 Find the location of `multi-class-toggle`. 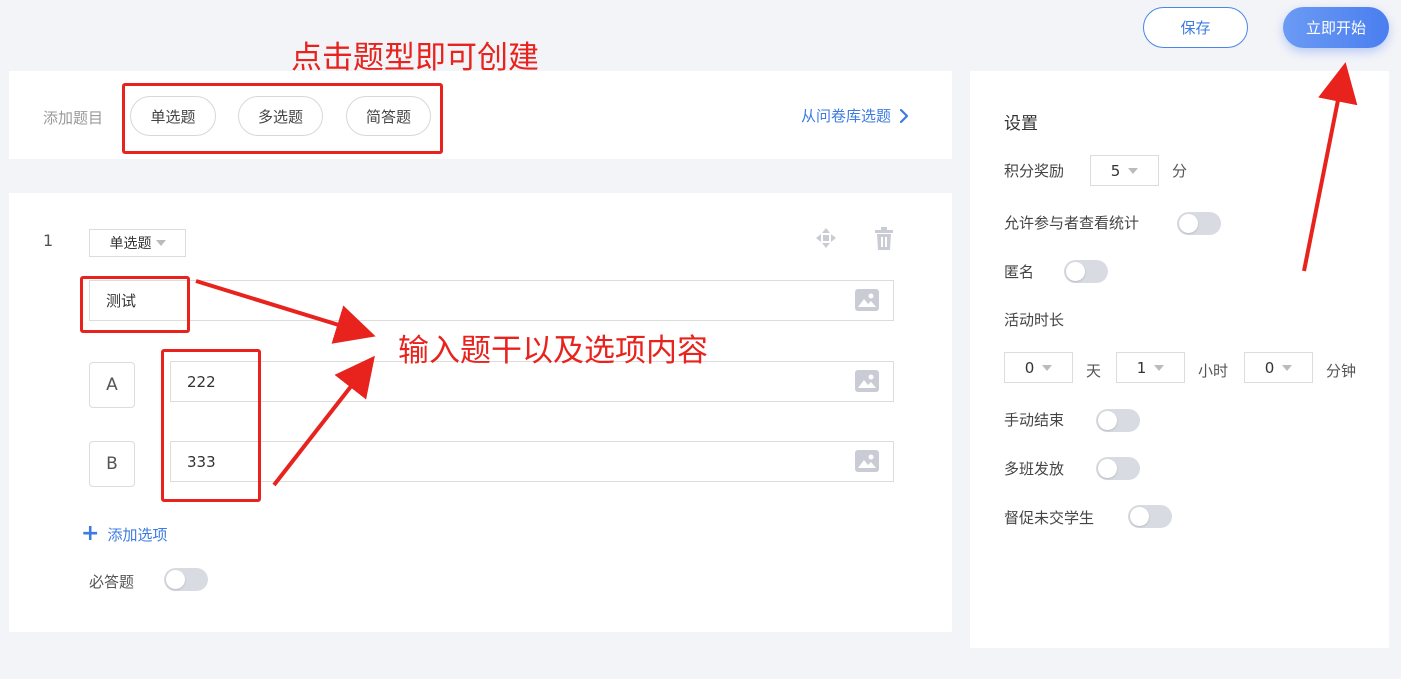

multi-class-toggle is located at coordinates (1118, 468).